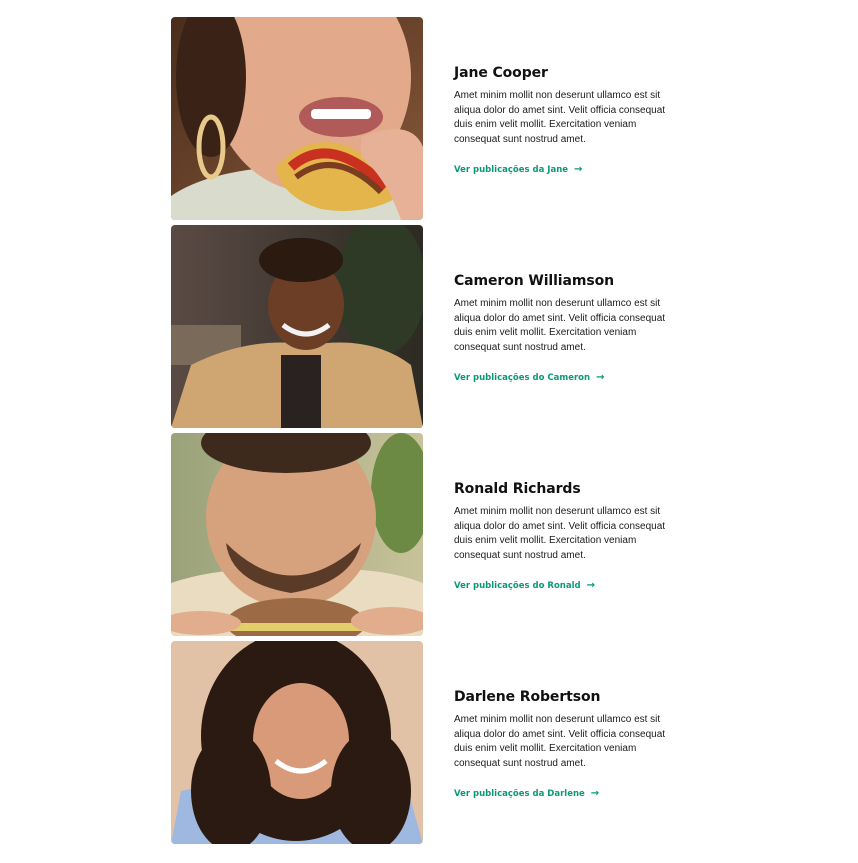  I want to click on person-name: Darlene Robertson, so click(527, 697).